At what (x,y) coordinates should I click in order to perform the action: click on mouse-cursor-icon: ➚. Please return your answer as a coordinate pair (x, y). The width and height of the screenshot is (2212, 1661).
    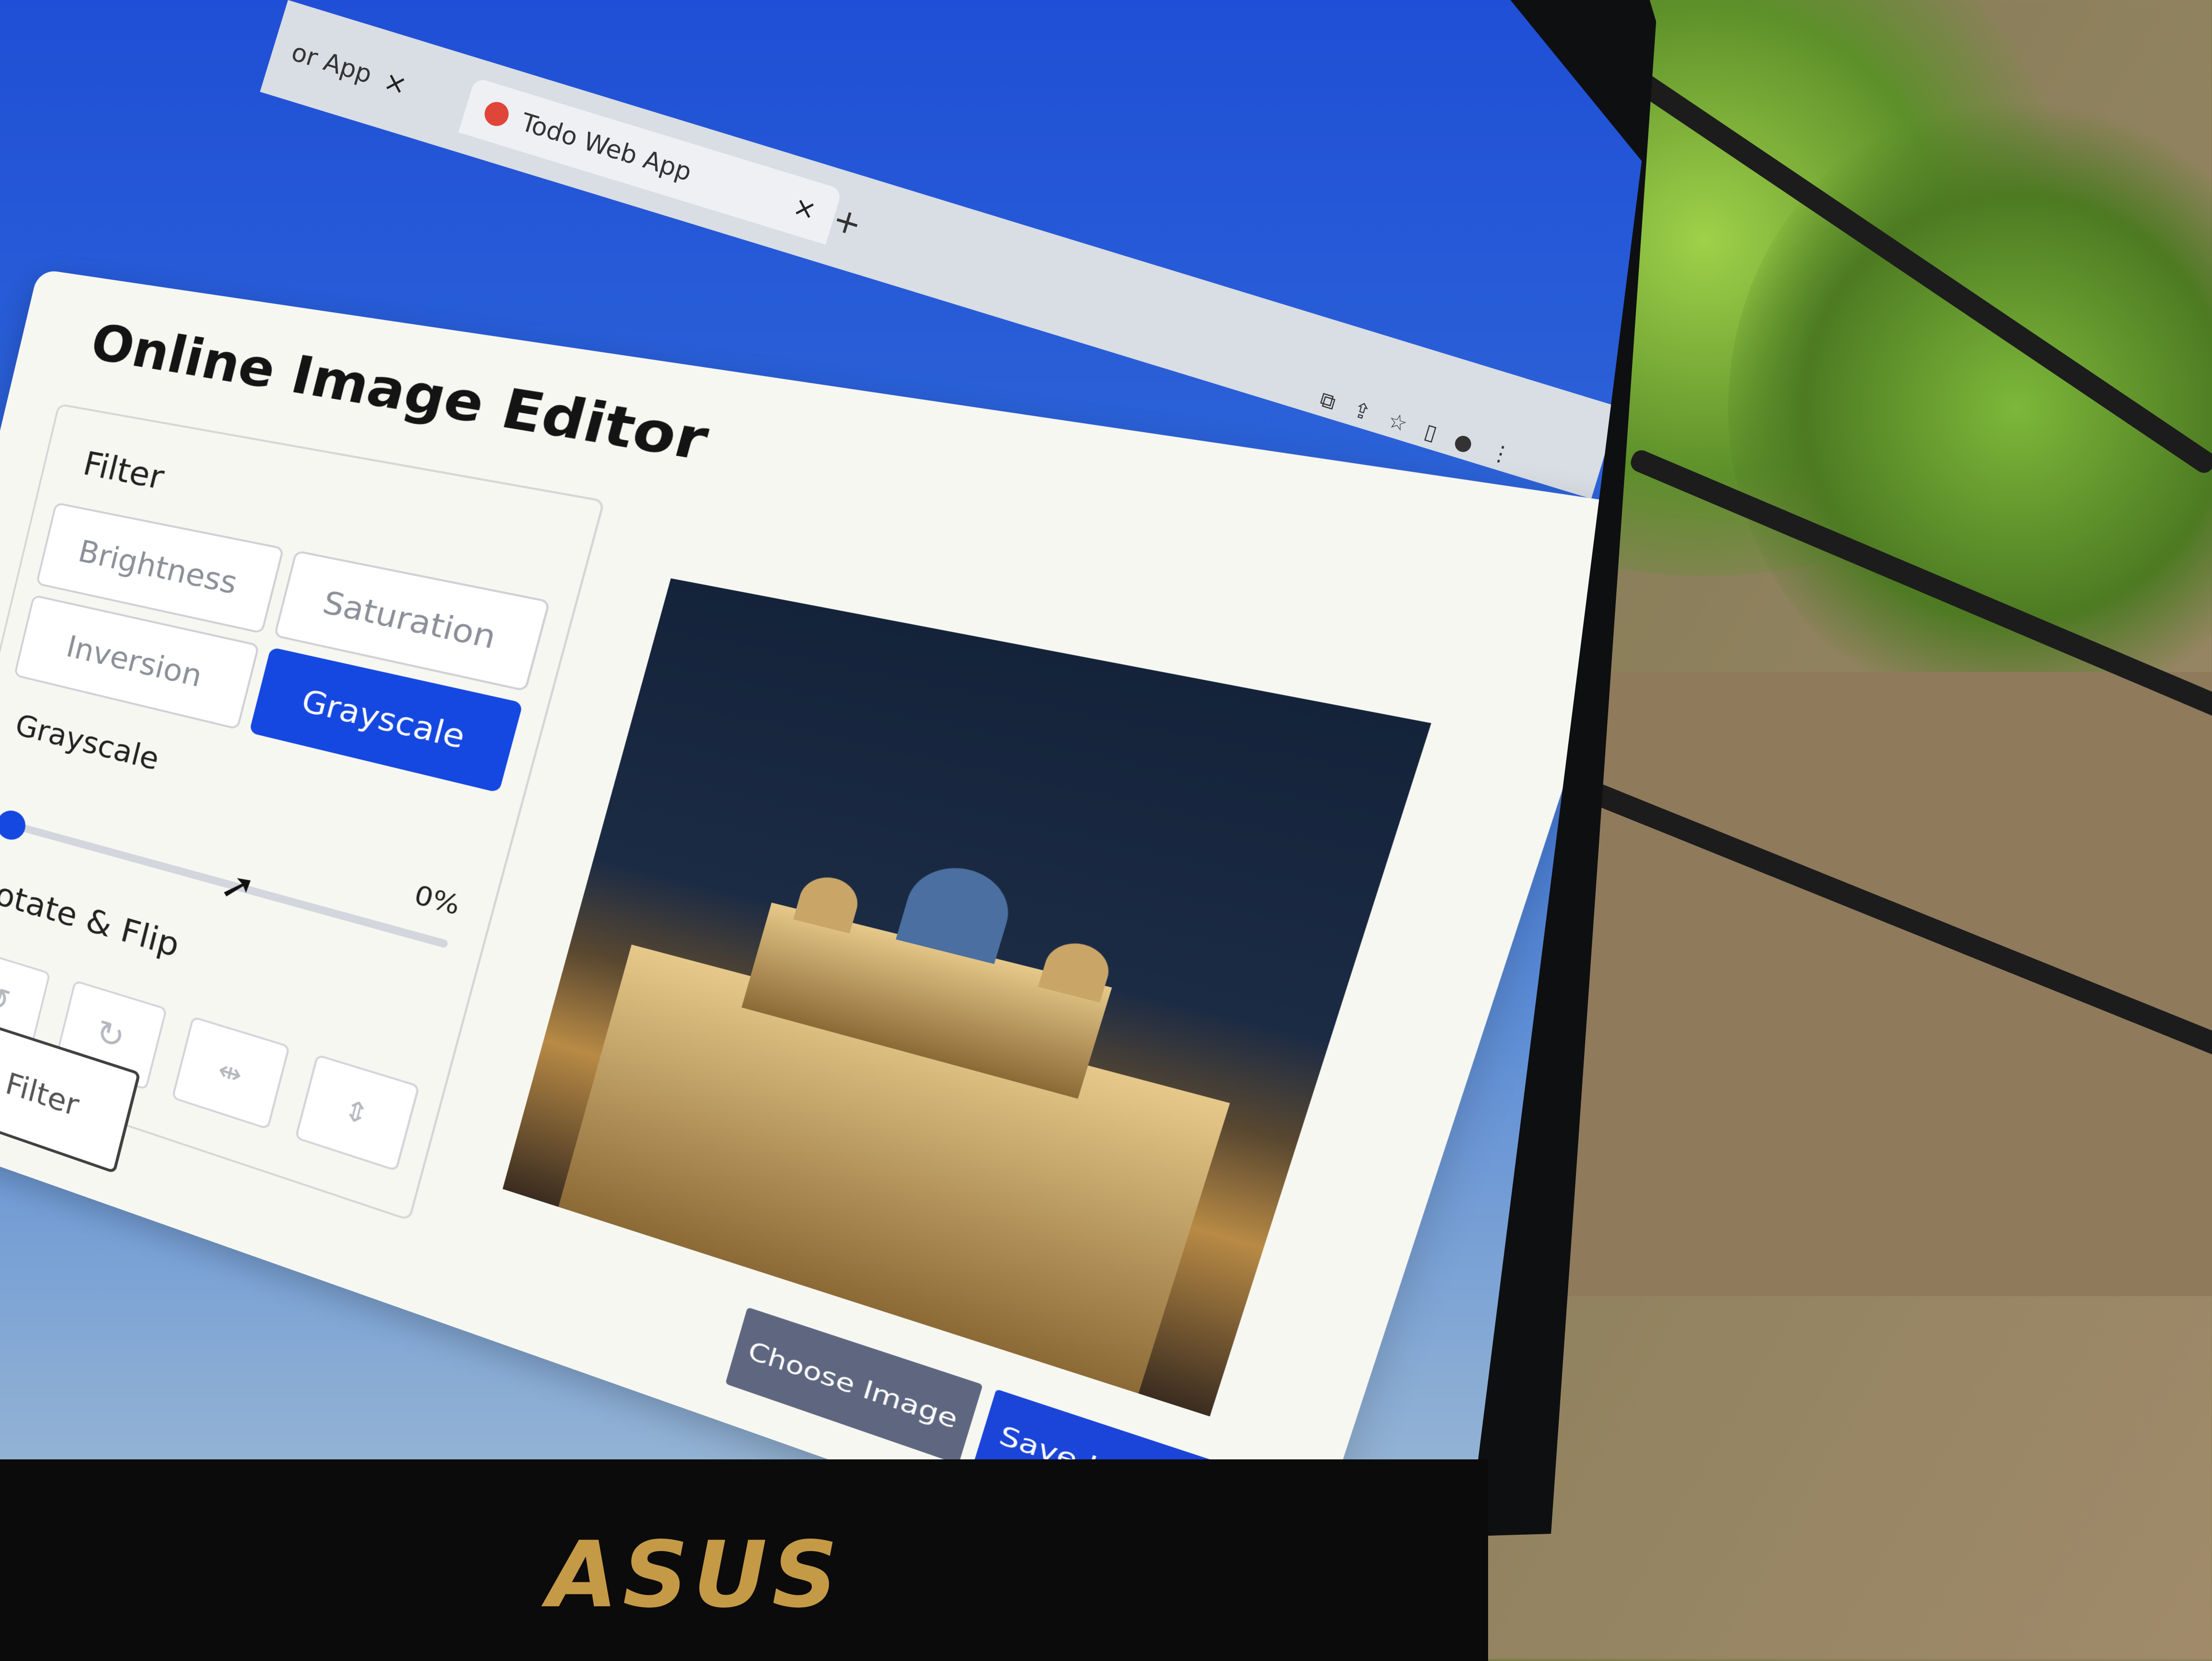
    Looking at the image, I should click on (238, 886).